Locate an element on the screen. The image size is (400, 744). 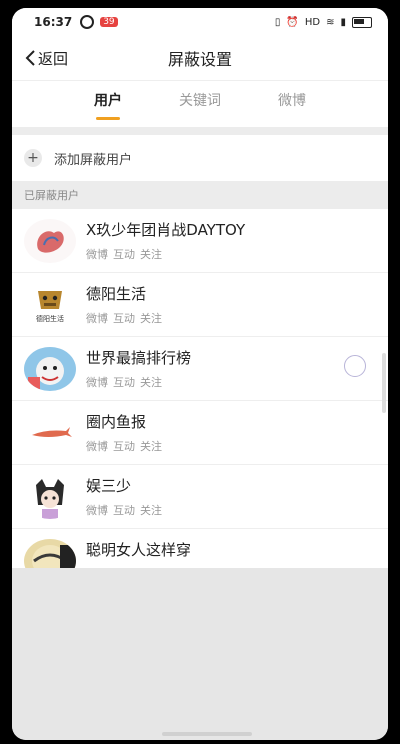
list-item: 世界最搞排行榜 微博 互动 关注 is located at coordinates (200, 369).